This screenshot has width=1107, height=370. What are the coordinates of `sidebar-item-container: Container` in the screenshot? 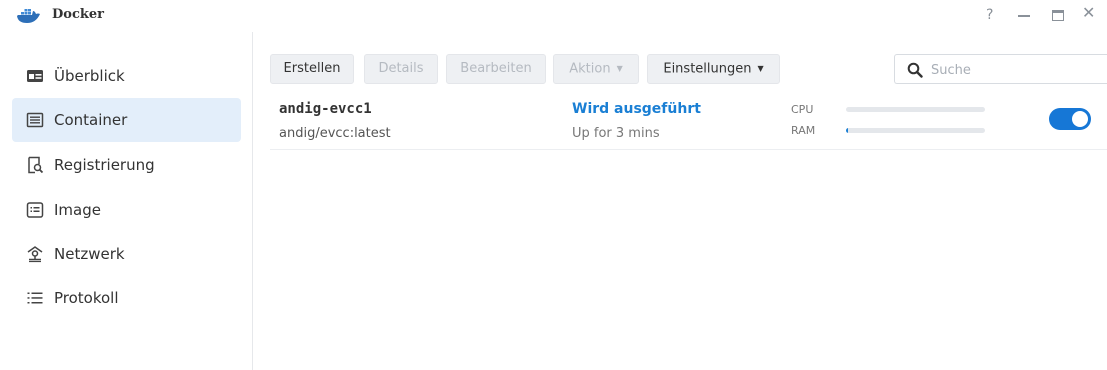 It's located at (126, 120).